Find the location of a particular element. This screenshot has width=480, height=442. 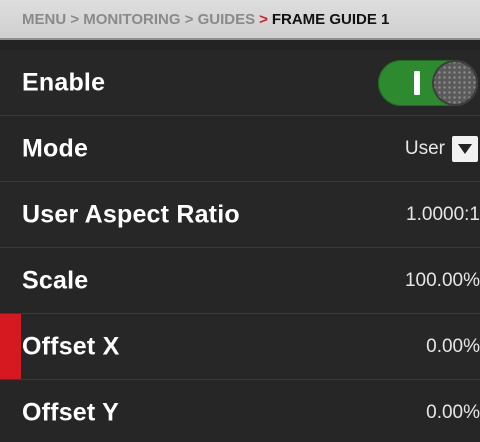

scale-row: Scale 100.00% is located at coordinates (240, 281).